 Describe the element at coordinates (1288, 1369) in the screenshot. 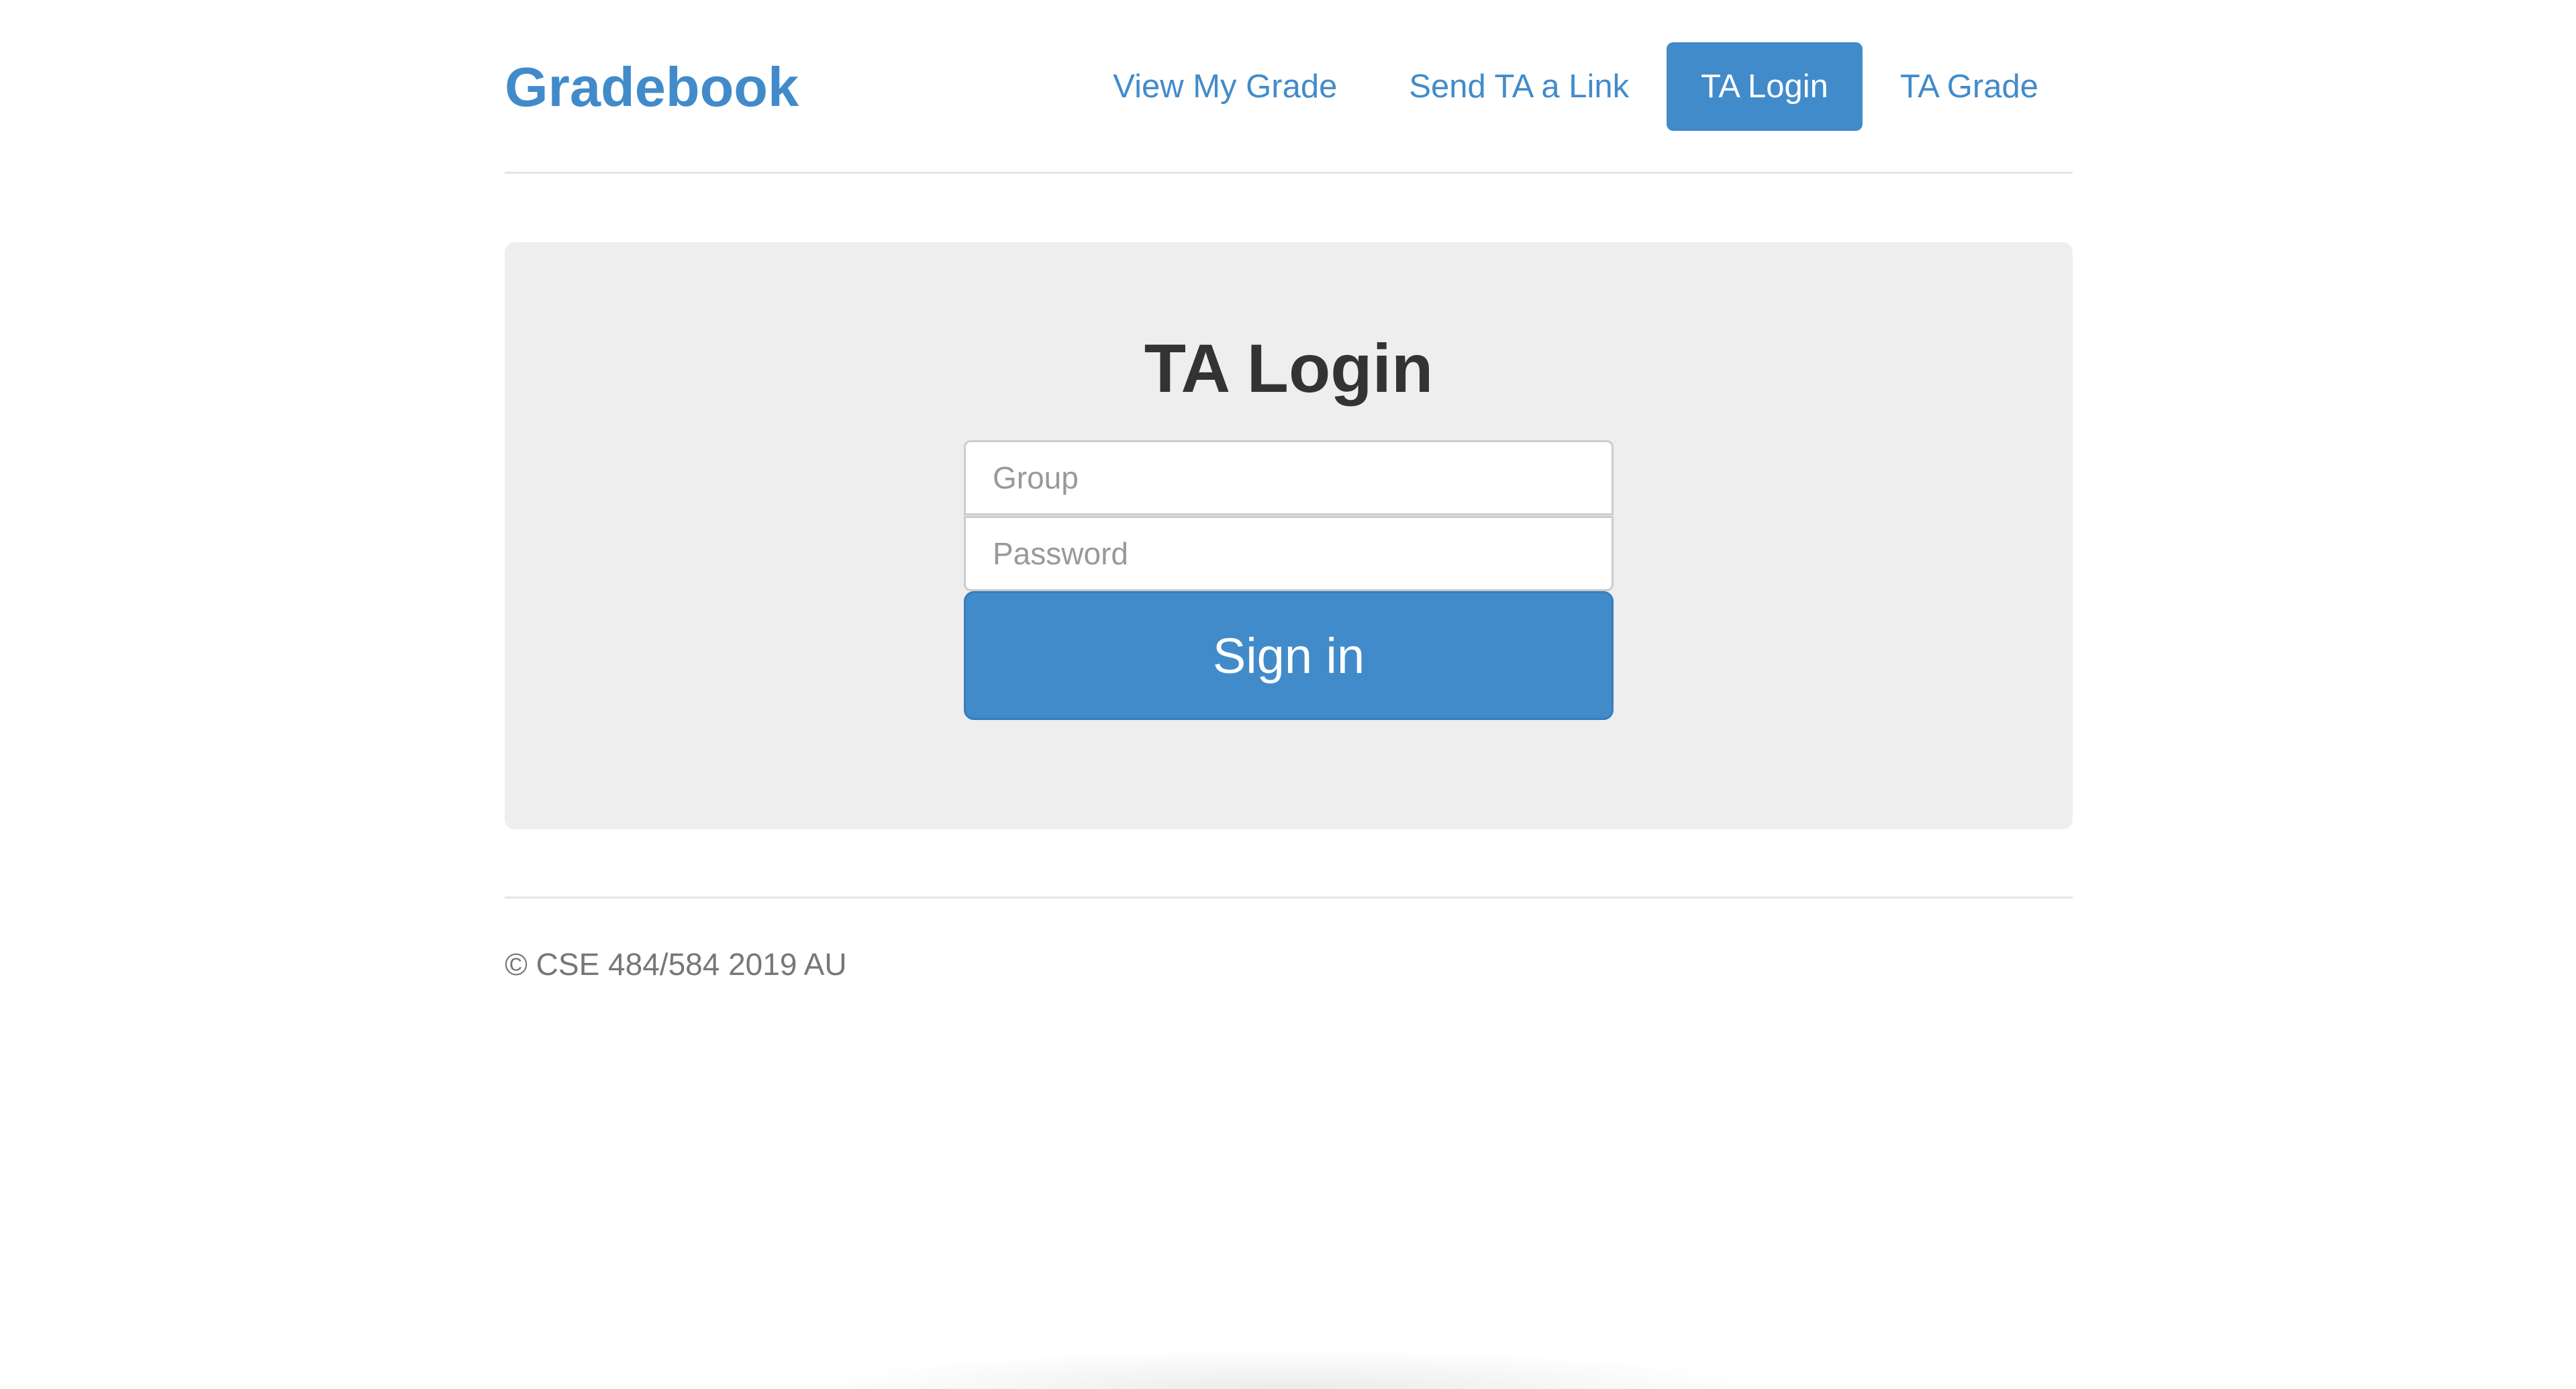

I see `bottom-shadow` at that location.